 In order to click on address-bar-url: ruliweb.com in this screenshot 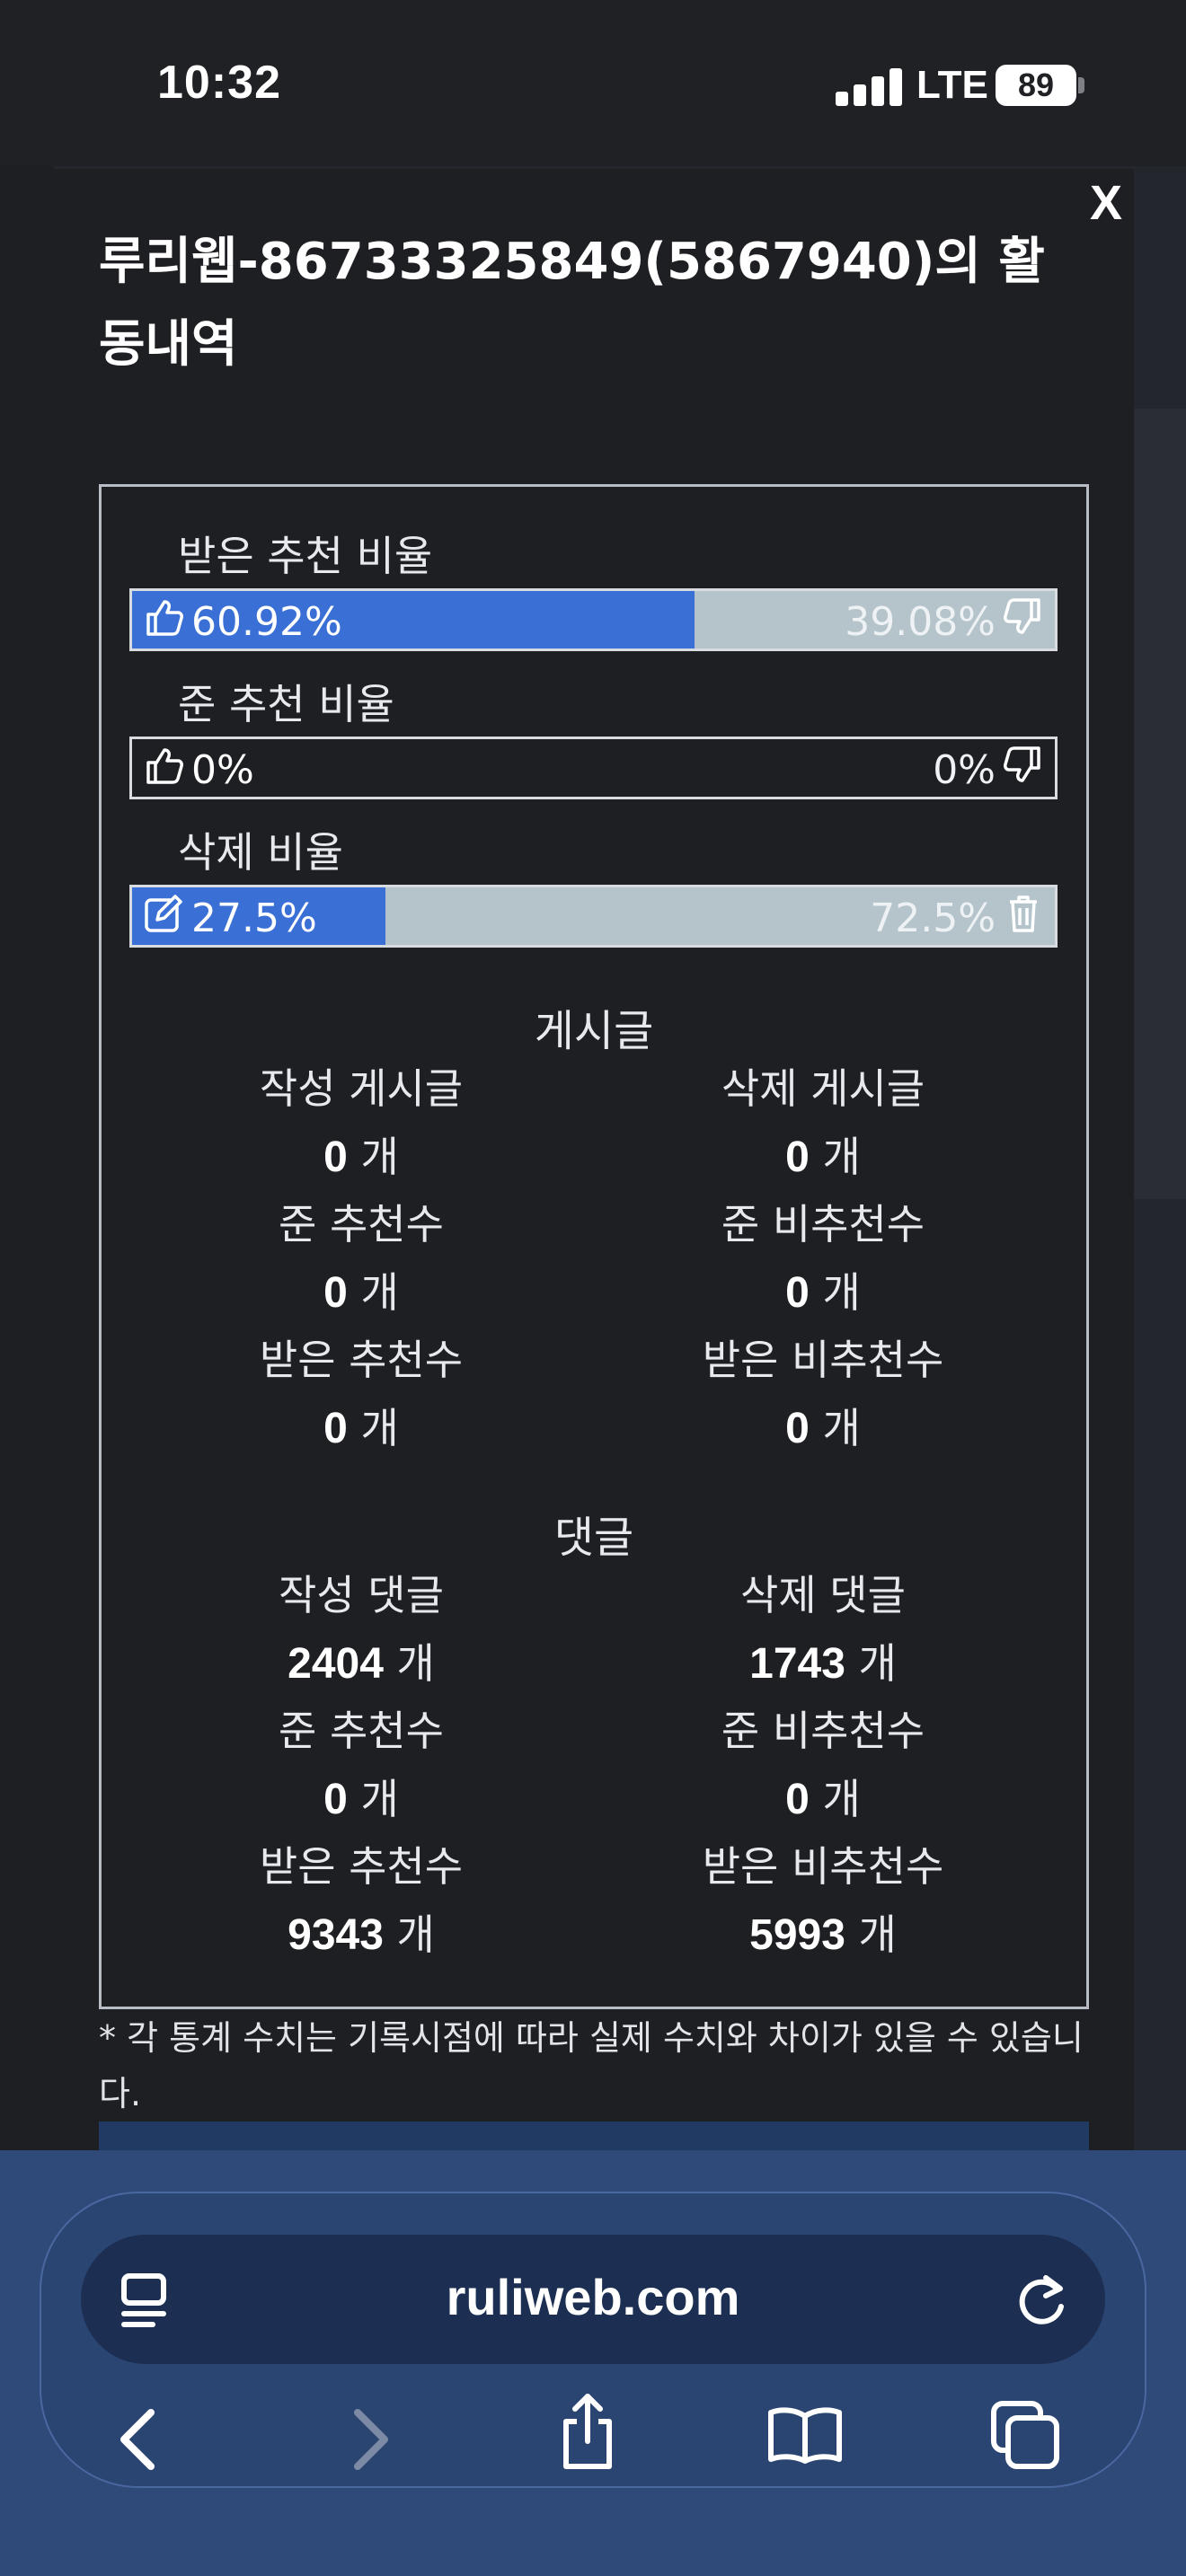, I will do `click(593, 2297)`.